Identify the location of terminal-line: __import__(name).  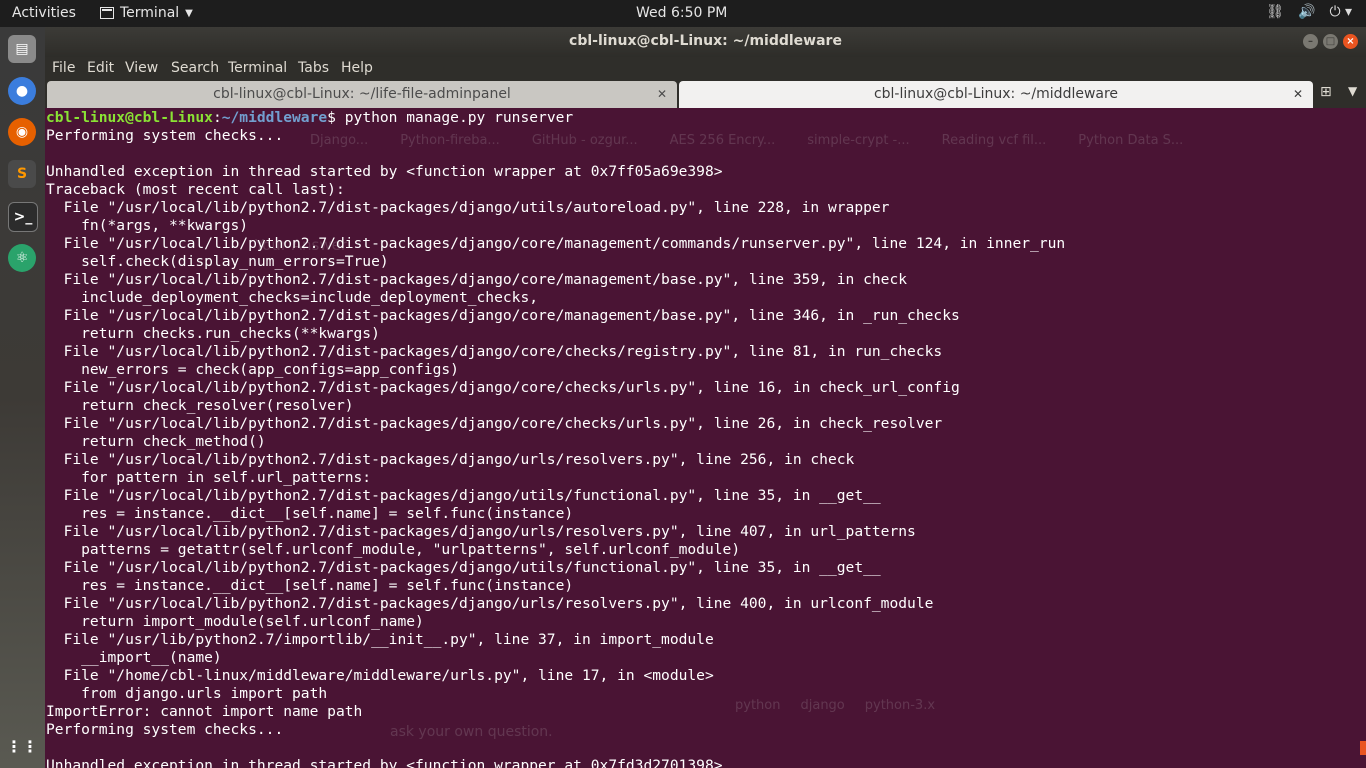
(134, 657).